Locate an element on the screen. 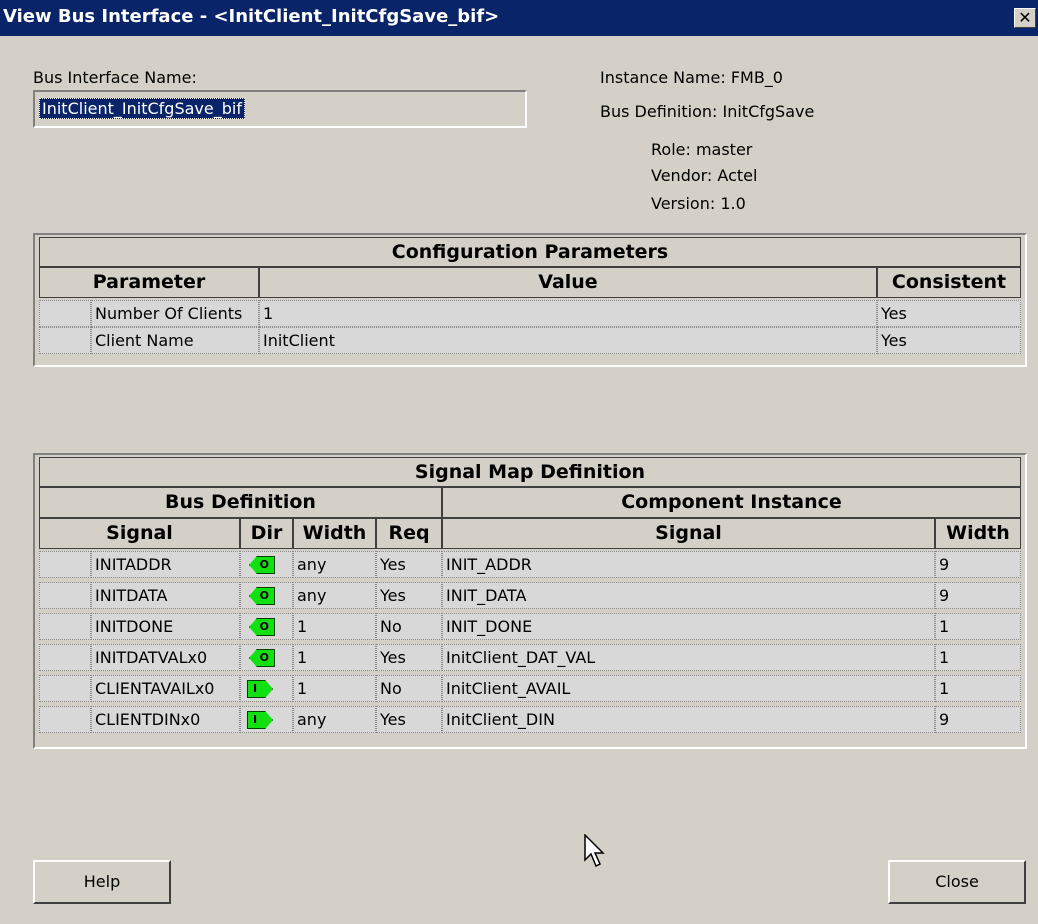 This screenshot has height=924, width=1038. comp-signal-cell: INIT_DATA is located at coordinates (688, 595).